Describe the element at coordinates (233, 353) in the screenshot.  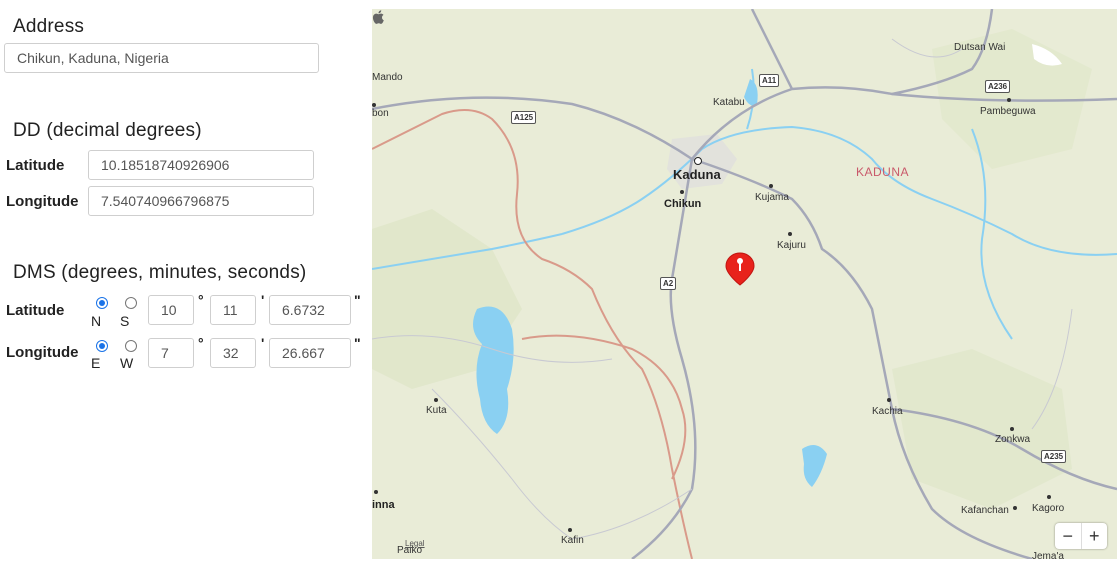
I see `lon-minutes-input` at that location.